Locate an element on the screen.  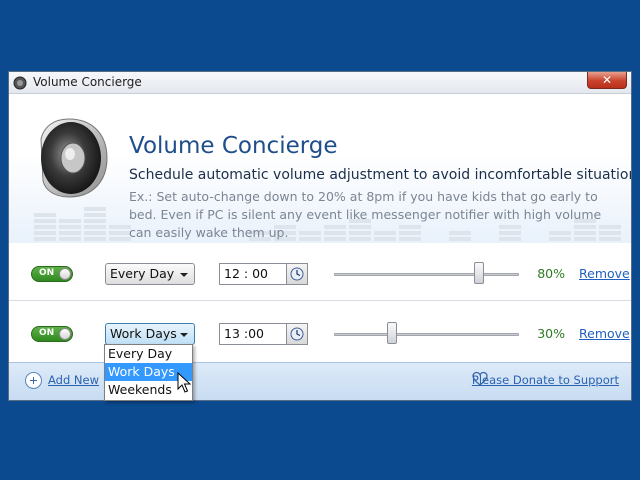
donate-link: Please Donate to Support is located at coordinates (545, 380).